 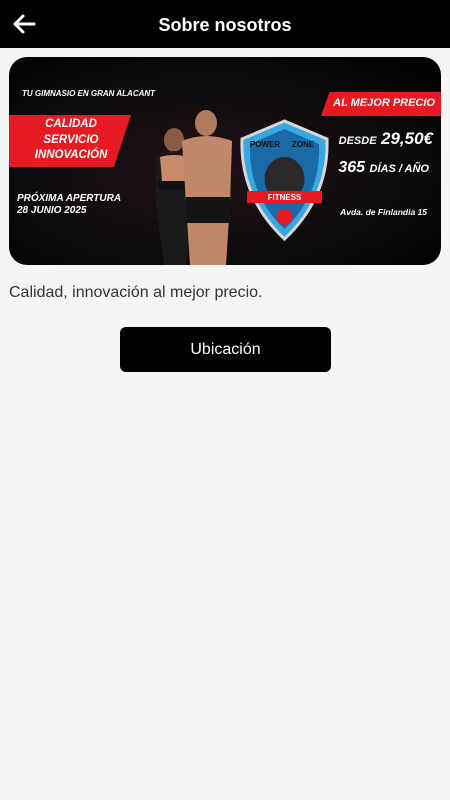 What do you see at coordinates (265, 144) in the screenshot?
I see `logo-text-power: POWER` at bounding box center [265, 144].